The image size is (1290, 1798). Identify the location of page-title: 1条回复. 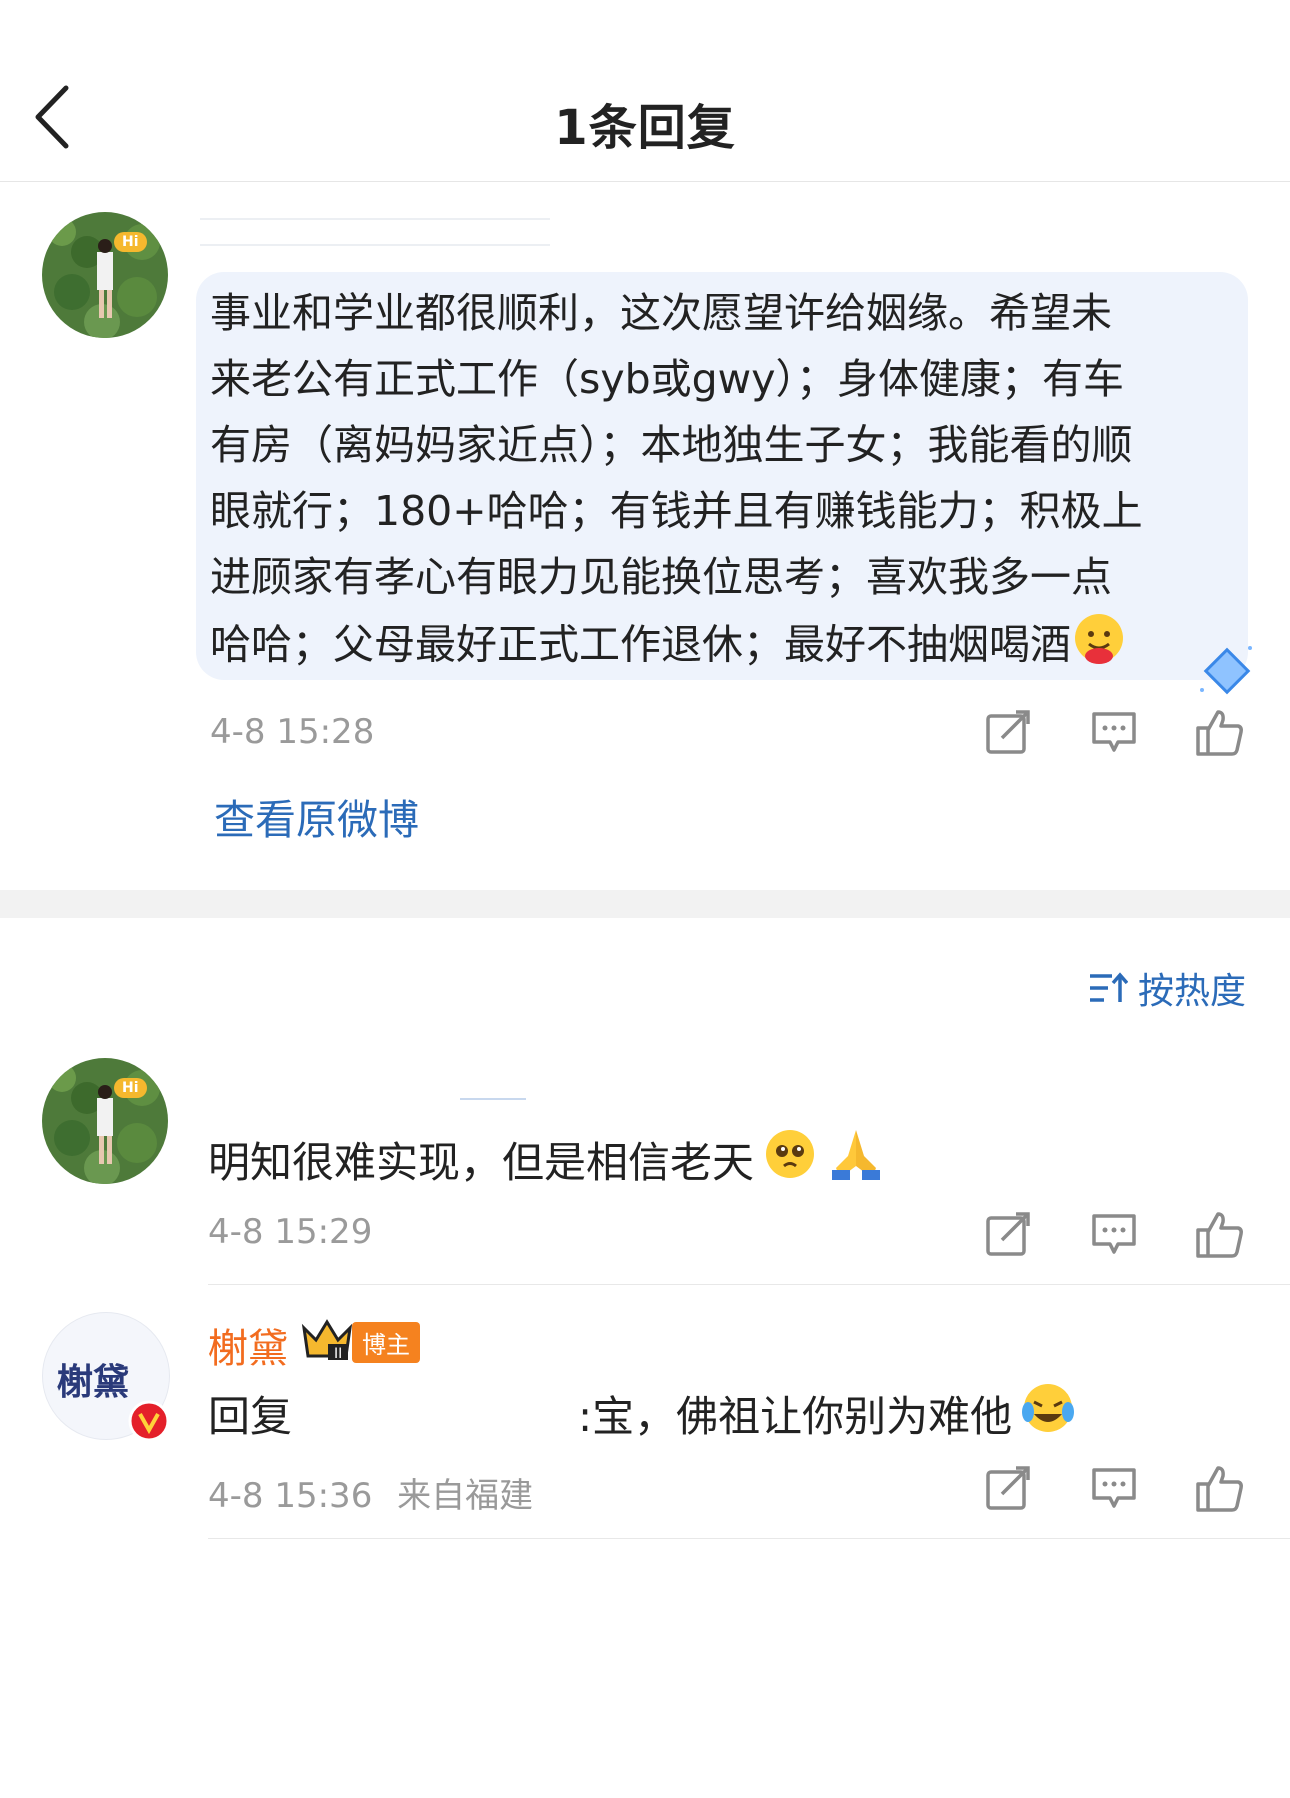
(645, 128).